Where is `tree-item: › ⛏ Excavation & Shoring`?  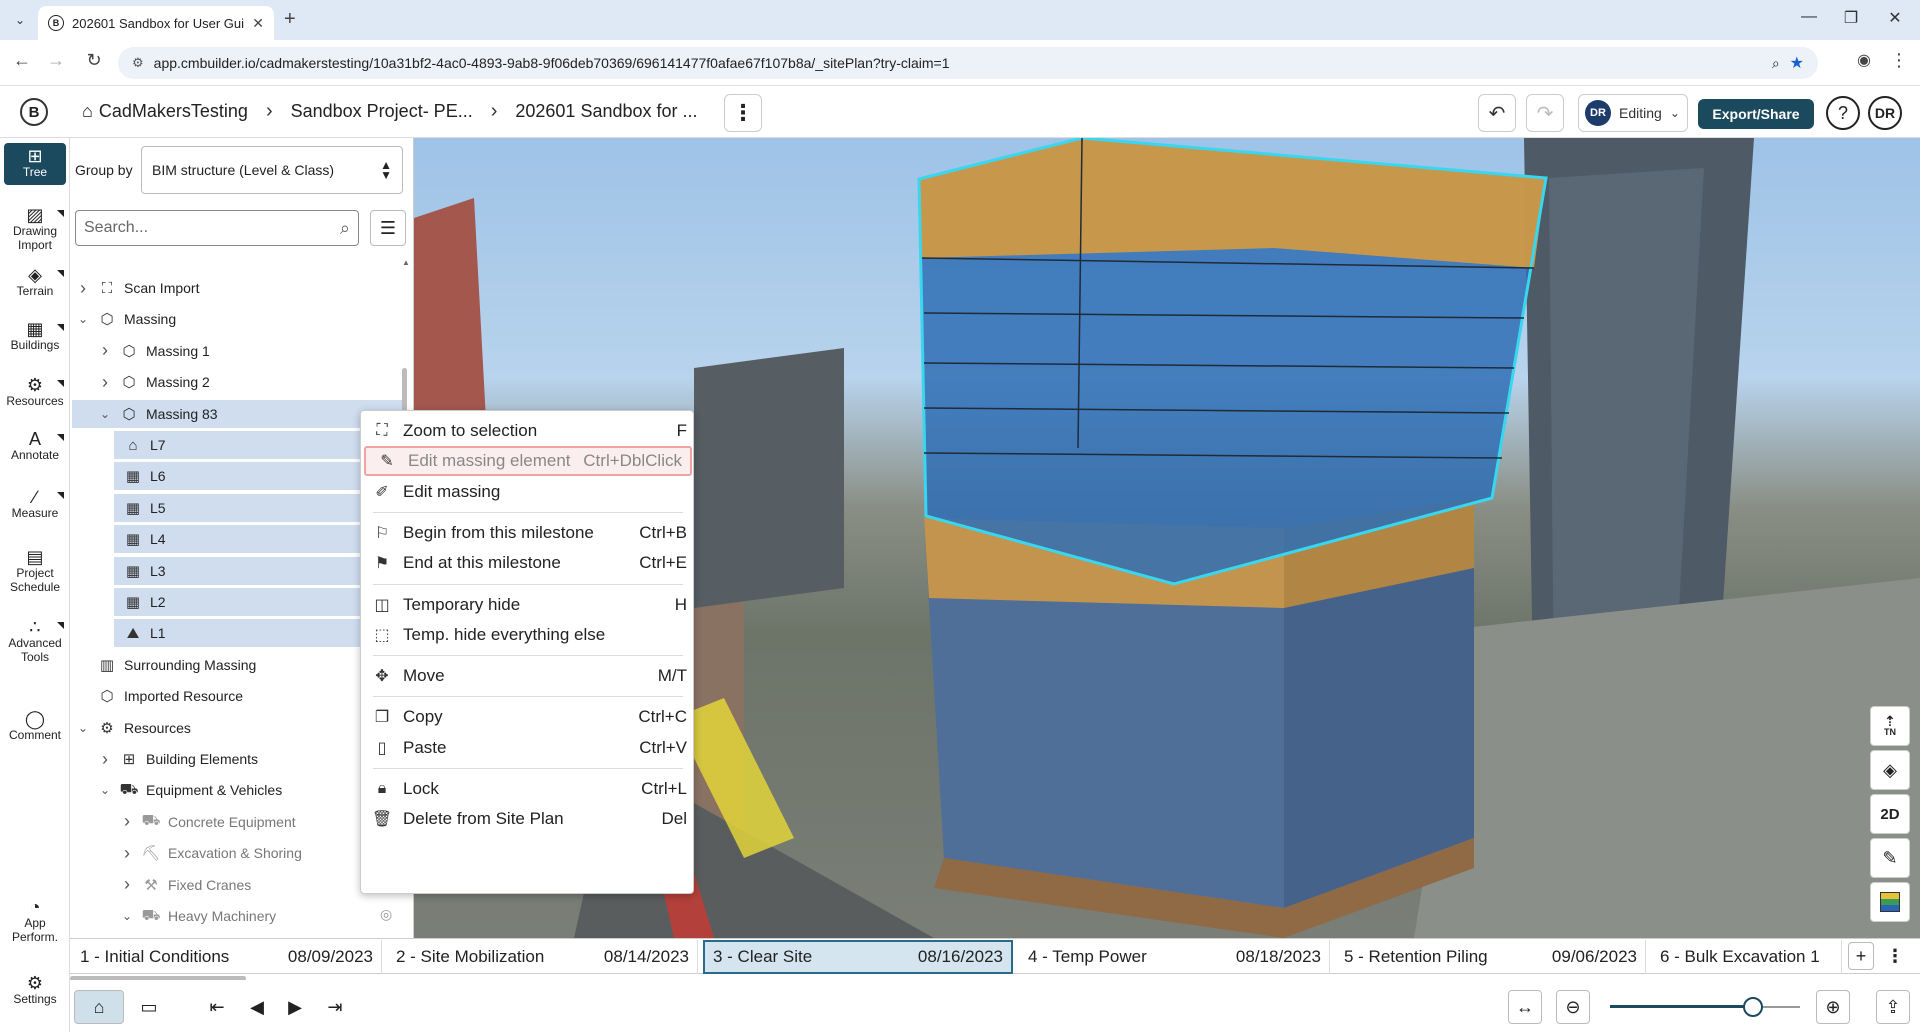
tree-item: › ⛏ Excavation & Shoring is located at coordinates (237, 853).